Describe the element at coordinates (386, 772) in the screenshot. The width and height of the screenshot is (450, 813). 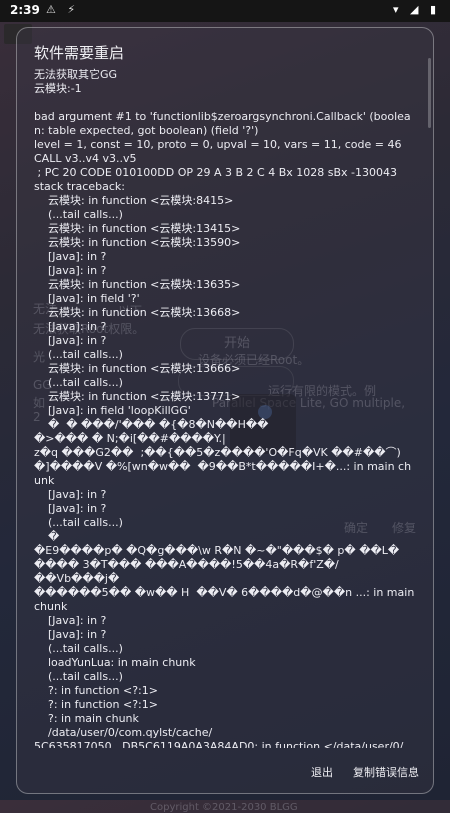
I see `copy-error-button: 复制错误信息` at that location.